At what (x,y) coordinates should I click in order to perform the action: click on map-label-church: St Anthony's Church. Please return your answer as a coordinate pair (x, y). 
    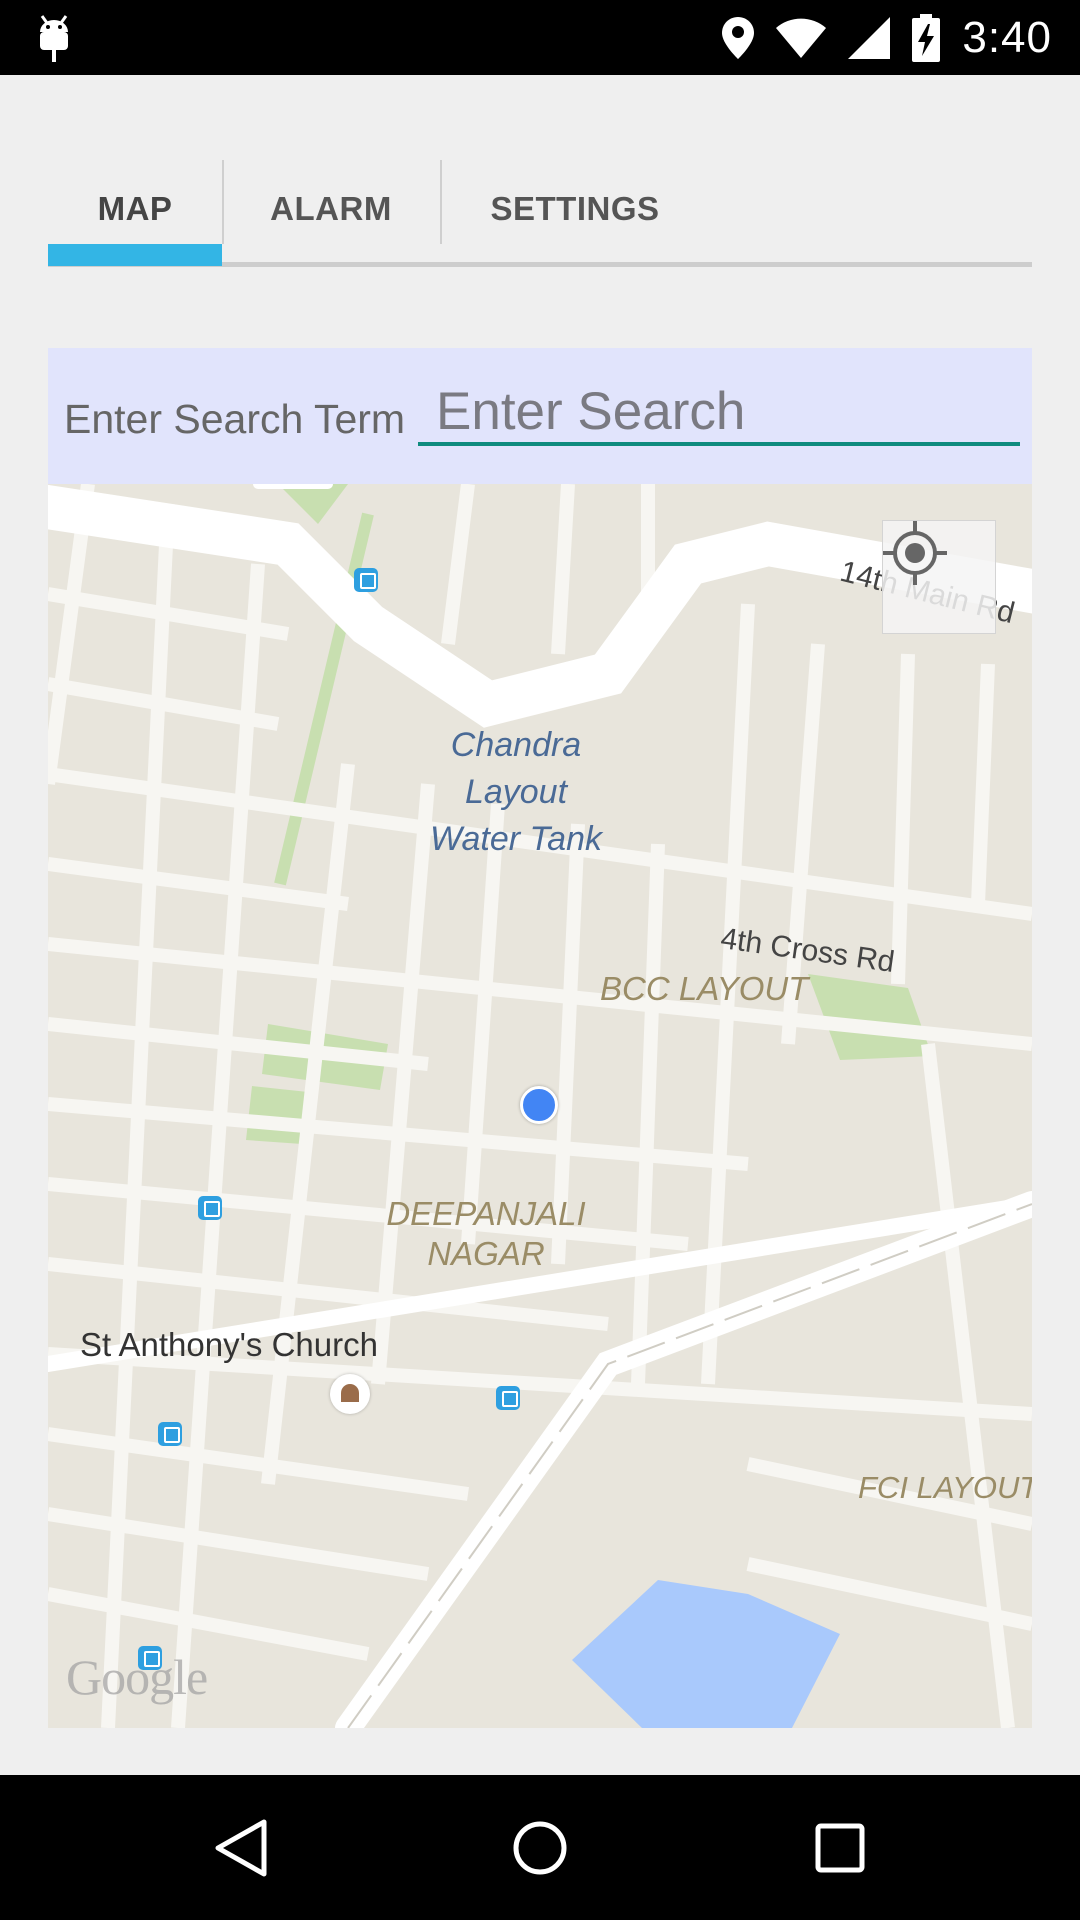
    Looking at the image, I should click on (229, 1344).